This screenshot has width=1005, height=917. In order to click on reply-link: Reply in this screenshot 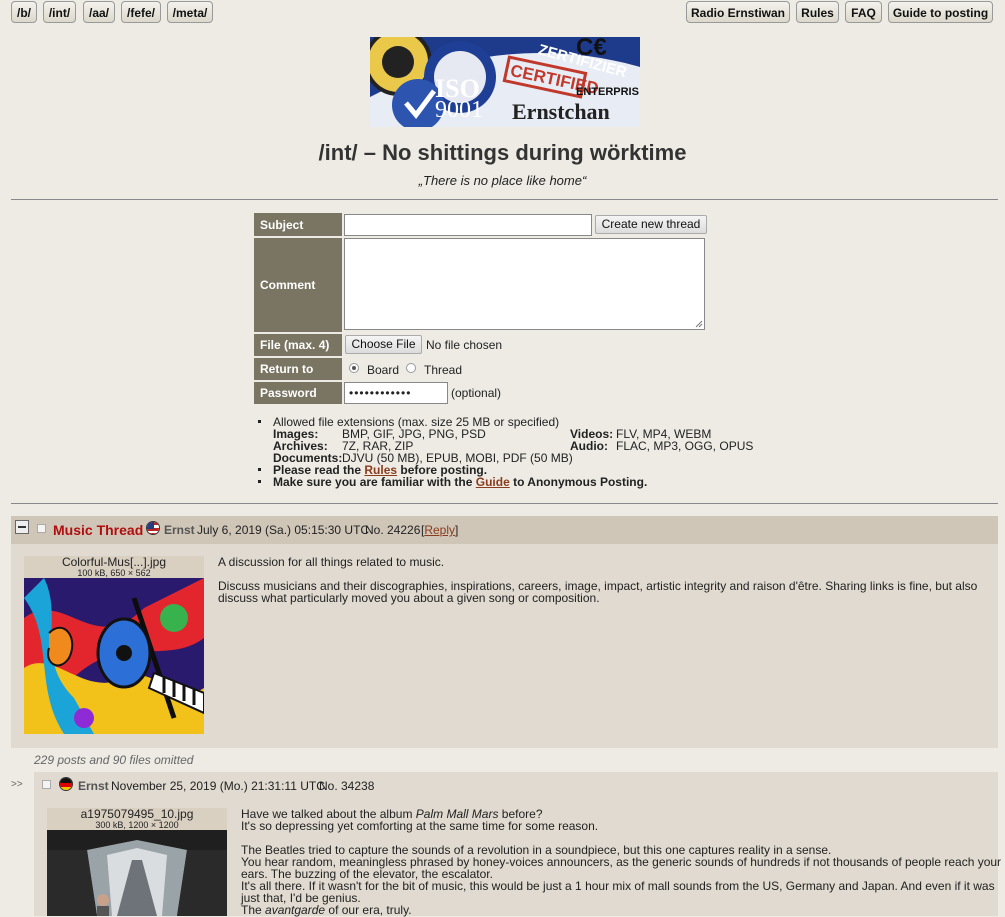, I will do `click(439, 530)`.